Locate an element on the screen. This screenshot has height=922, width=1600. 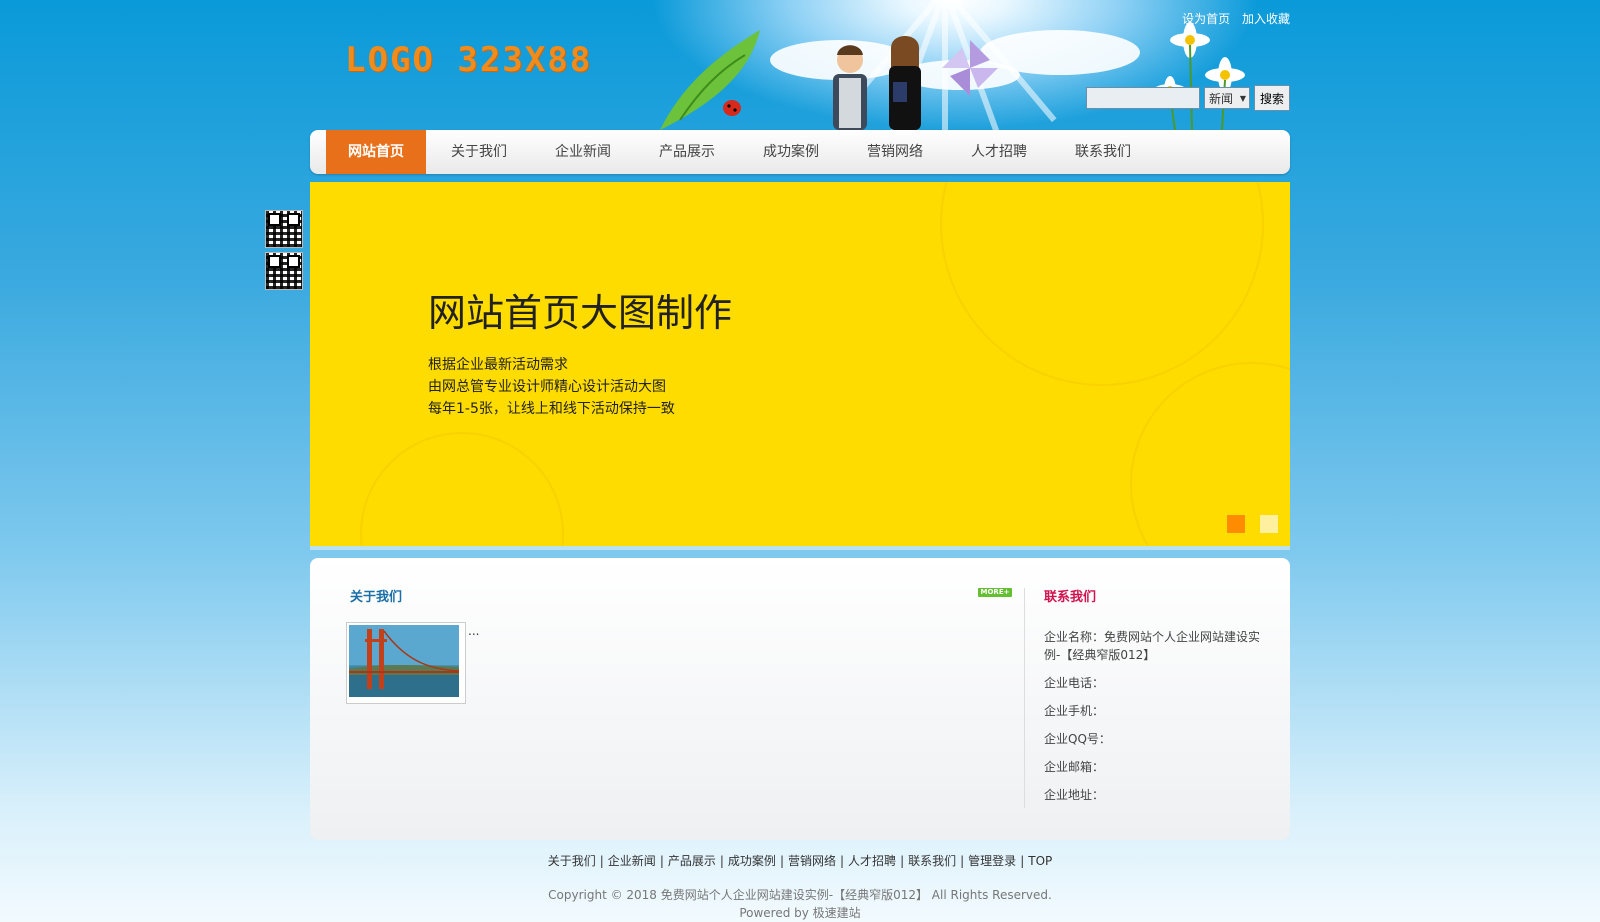
nav-item-cases: 成功案例 is located at coordinates (791, 152).